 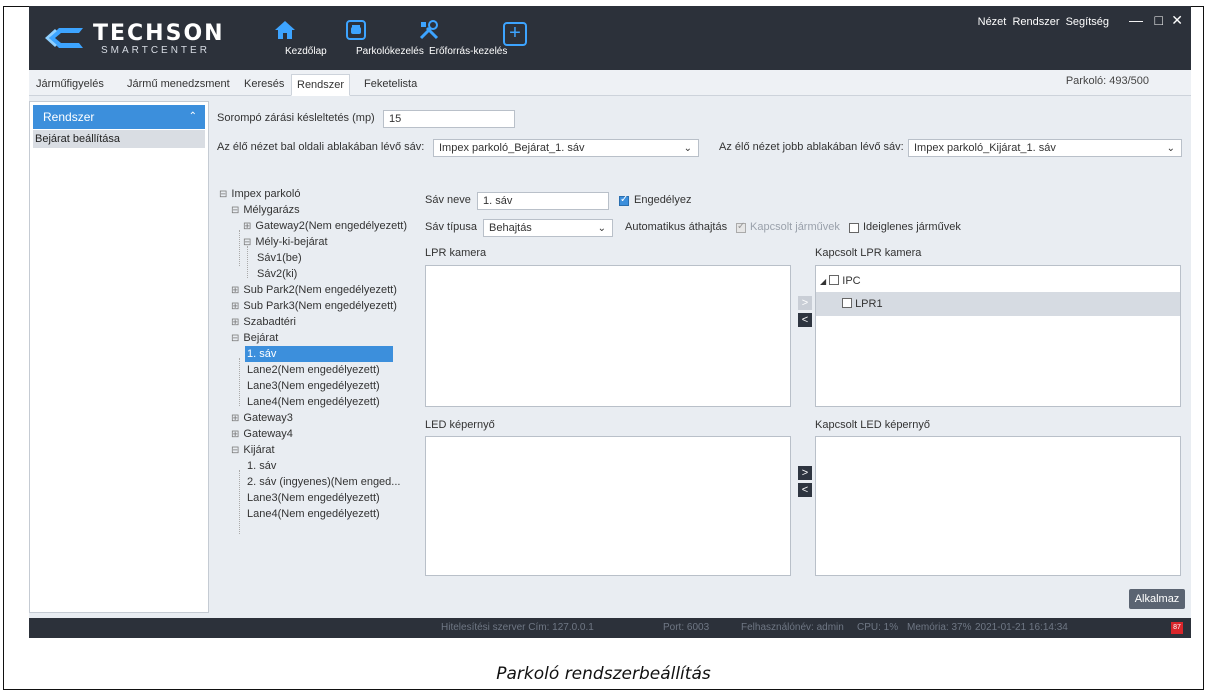 I want to click on menu-system: Rendszer, so click(x=1035, y=22).